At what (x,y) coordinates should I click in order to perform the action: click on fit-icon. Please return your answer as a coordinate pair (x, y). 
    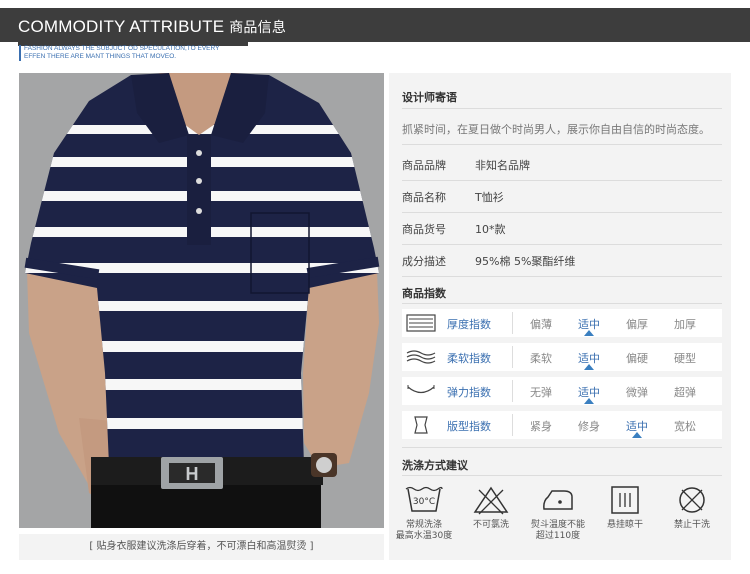
    Looking at the image, I should click on (421, 425).